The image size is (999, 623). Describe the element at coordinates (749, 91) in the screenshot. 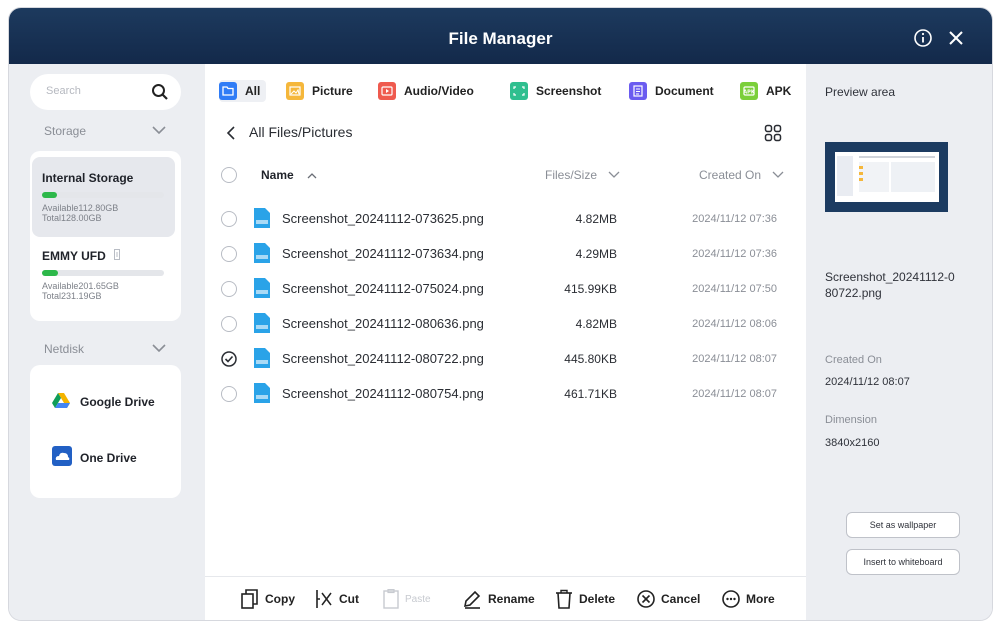

I see `apk-icon: APK` at that location.